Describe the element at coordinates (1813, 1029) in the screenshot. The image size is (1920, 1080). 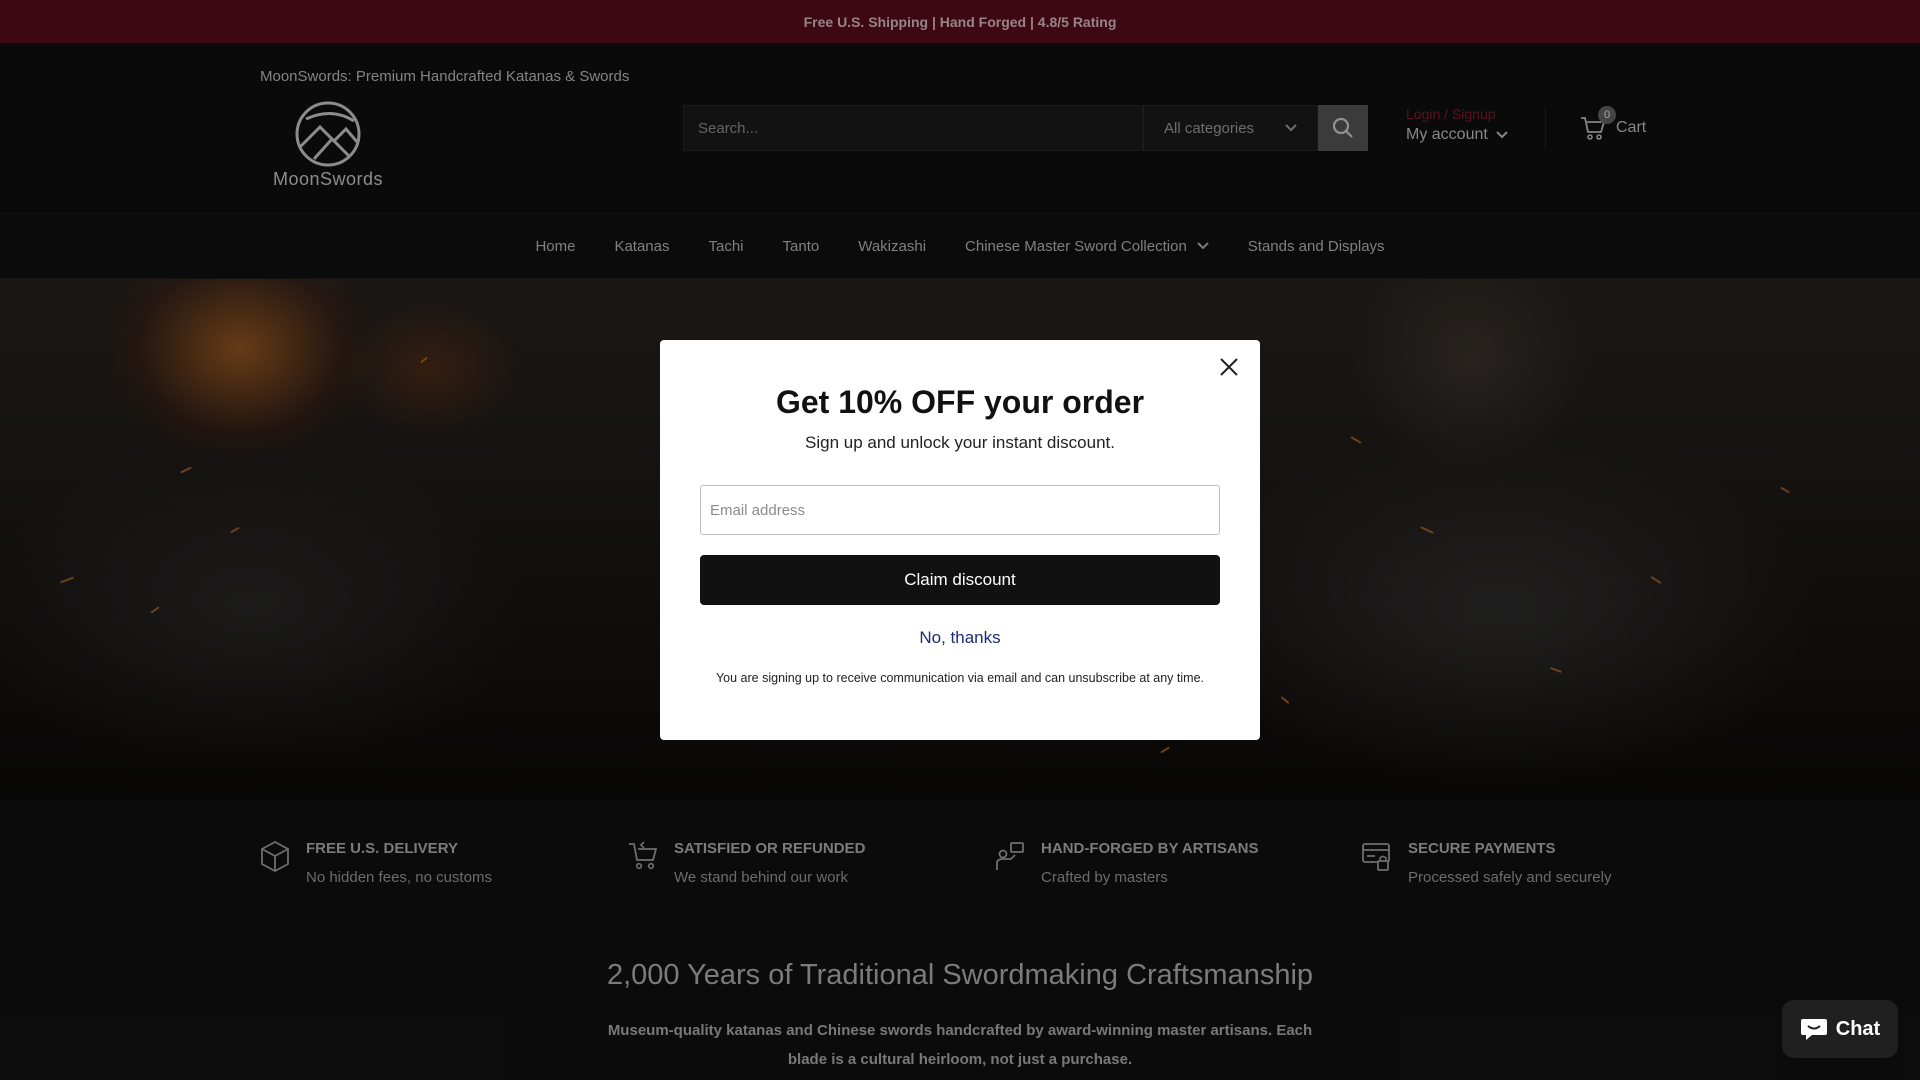
I see `chat-bubble-icon` at that location.